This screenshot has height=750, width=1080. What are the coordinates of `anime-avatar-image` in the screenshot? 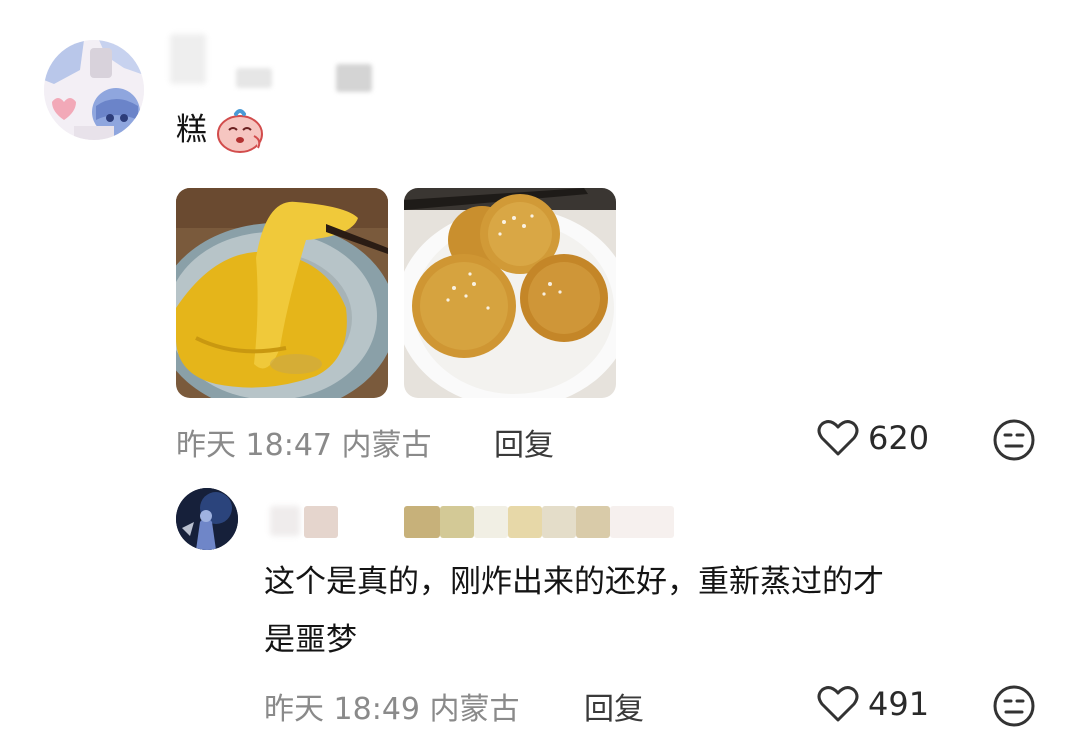 It's located at (94, 90).